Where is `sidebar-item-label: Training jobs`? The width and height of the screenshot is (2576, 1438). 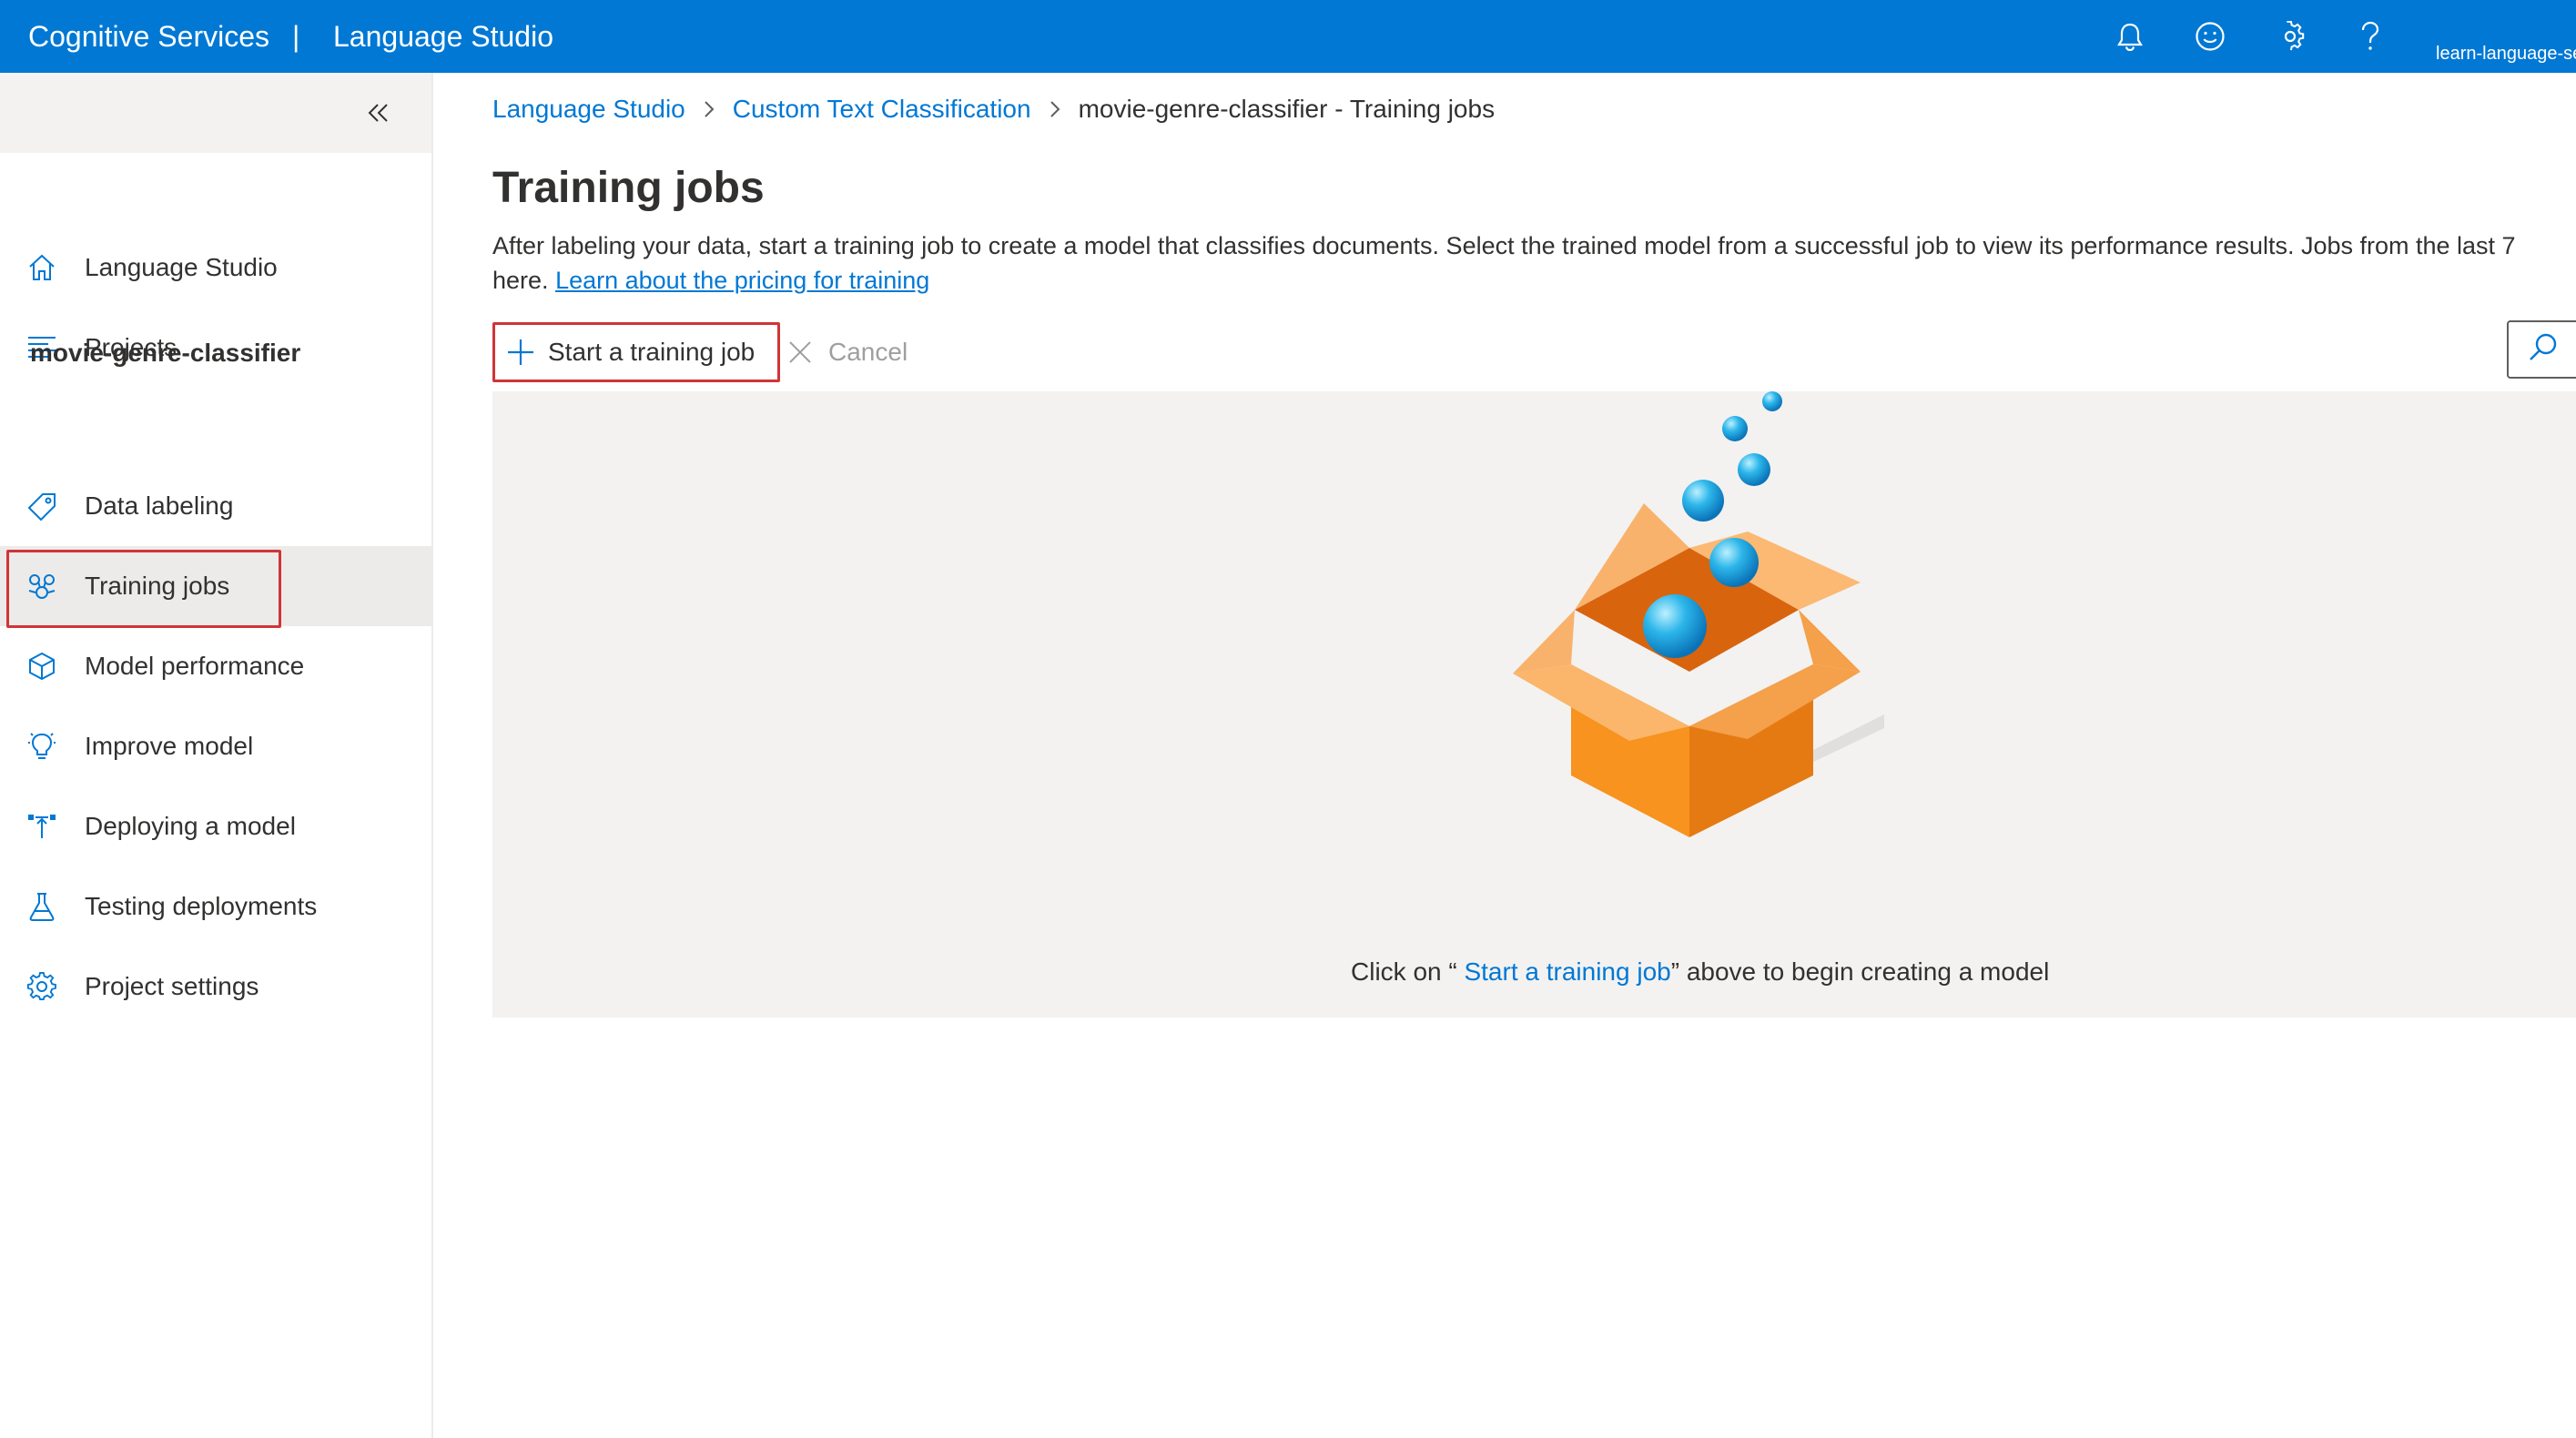 sidebar-item-label: Training jobs is located at coordinates (157, 586).